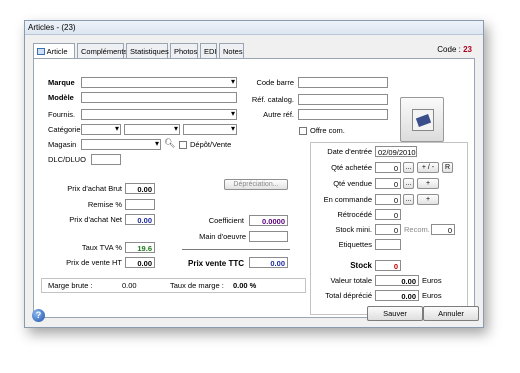  I want to click on marge-brute-value: 0.00, so click(129, 285).